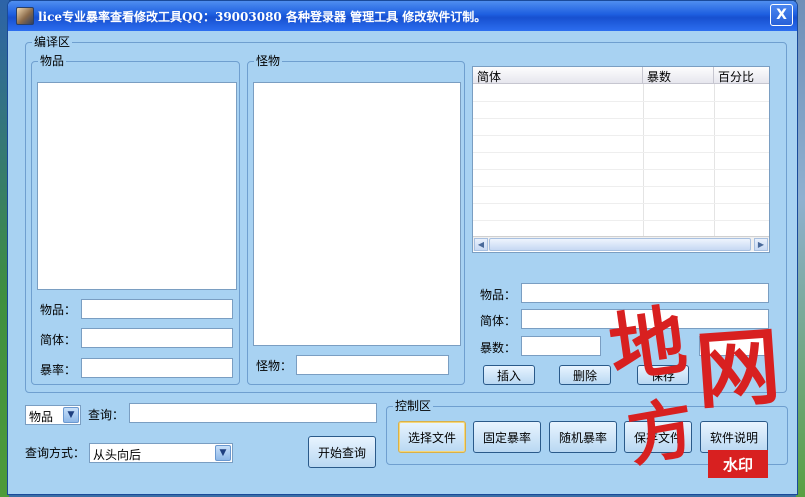  What do you see at coordinates (25, 16) in the screenshot?
I see `app-portrait-icon` at bounding box center [25, 16].